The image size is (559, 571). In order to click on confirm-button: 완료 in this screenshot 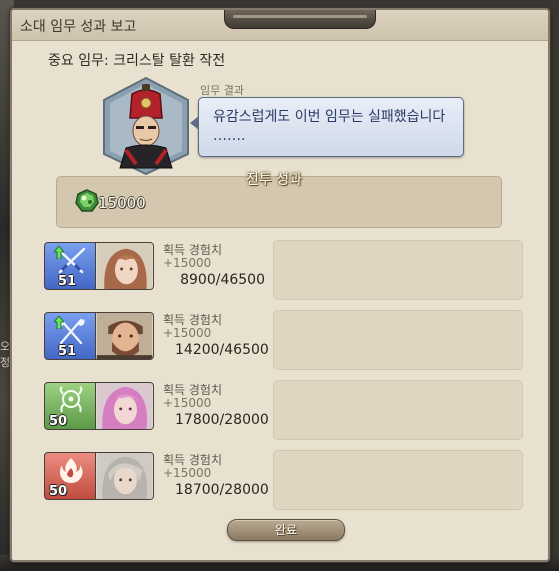, I will do `click(286, 530)`.